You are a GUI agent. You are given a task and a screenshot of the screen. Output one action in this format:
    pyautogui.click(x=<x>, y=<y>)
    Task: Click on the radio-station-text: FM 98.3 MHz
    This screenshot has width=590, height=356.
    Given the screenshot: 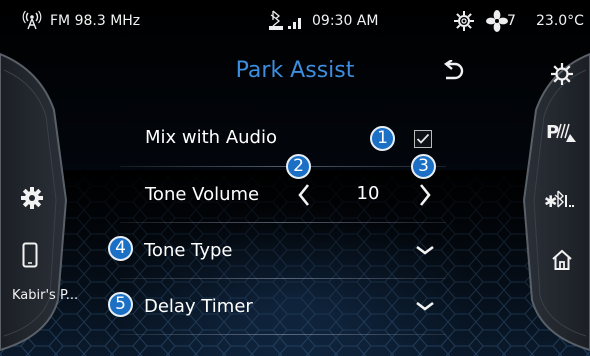 What is the action you would take?
    pyautogui.click(x=95, y=21)
    